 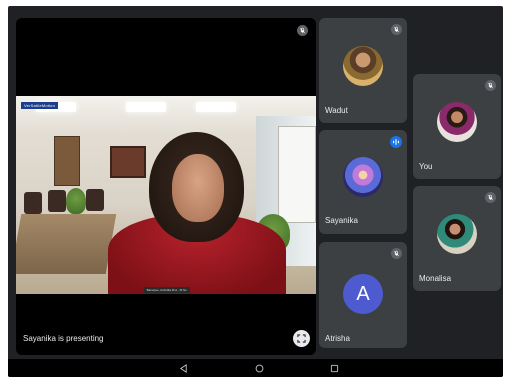 What do you see at coordinates (396, 142) in the screenshot?
I see `audio-wave-icon` at bounding box center [396, 142].